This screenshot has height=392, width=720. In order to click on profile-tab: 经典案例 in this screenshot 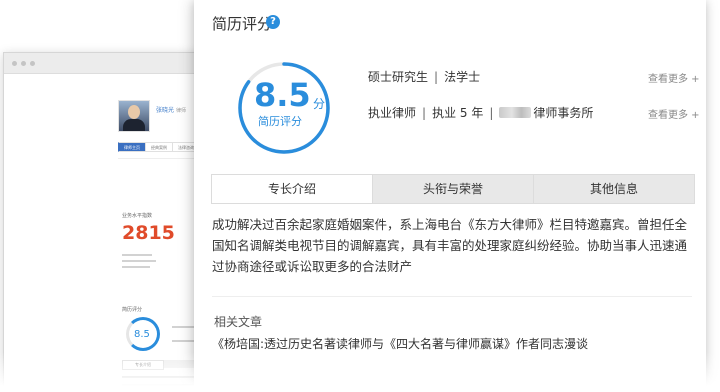, I will do `click(159, 147)`.